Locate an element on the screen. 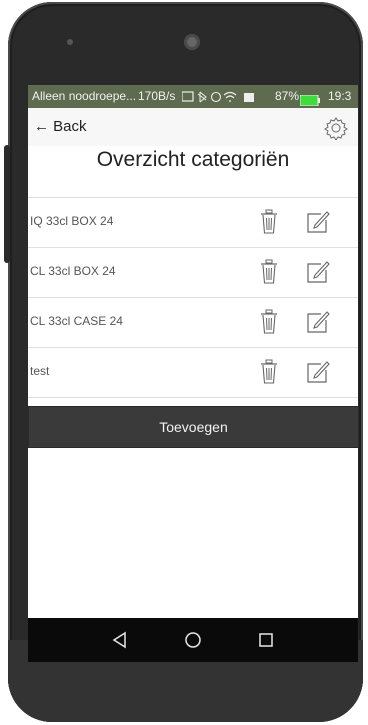 This screenshot has width=368, height=725. list-item: CL 33cl CASE 24 is located at coordinates (193, 322).